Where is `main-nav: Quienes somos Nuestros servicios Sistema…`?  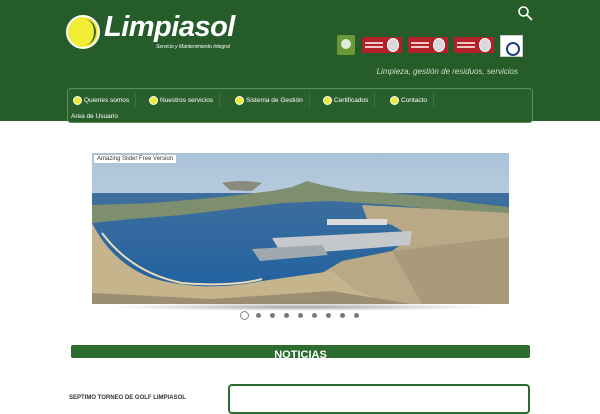
main-nav: Quienes somos Nuestros servicios Sistema… is located at coordinates (300, 105).